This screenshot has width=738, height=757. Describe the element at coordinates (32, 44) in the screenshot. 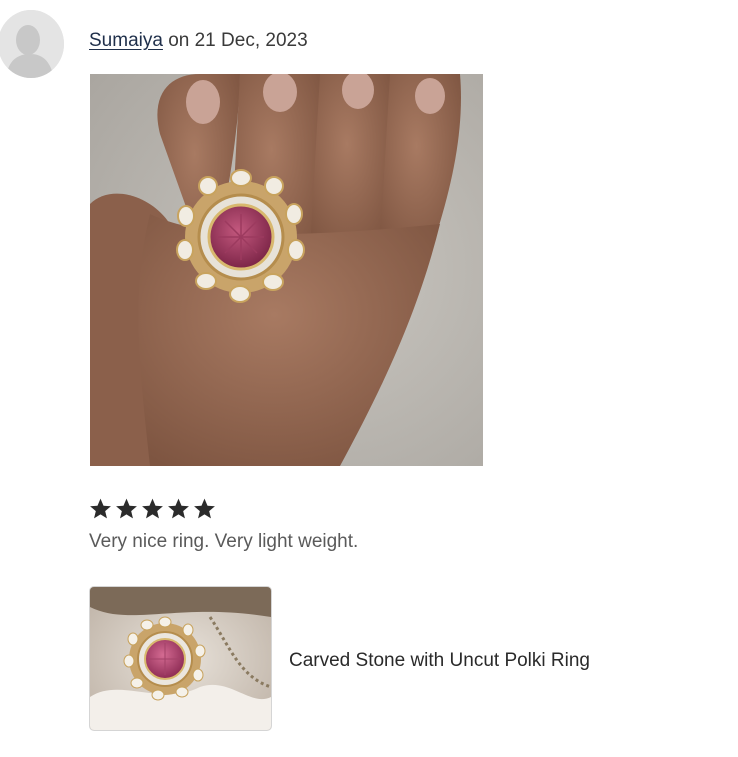

I see `reviewer-avatar` at that location.